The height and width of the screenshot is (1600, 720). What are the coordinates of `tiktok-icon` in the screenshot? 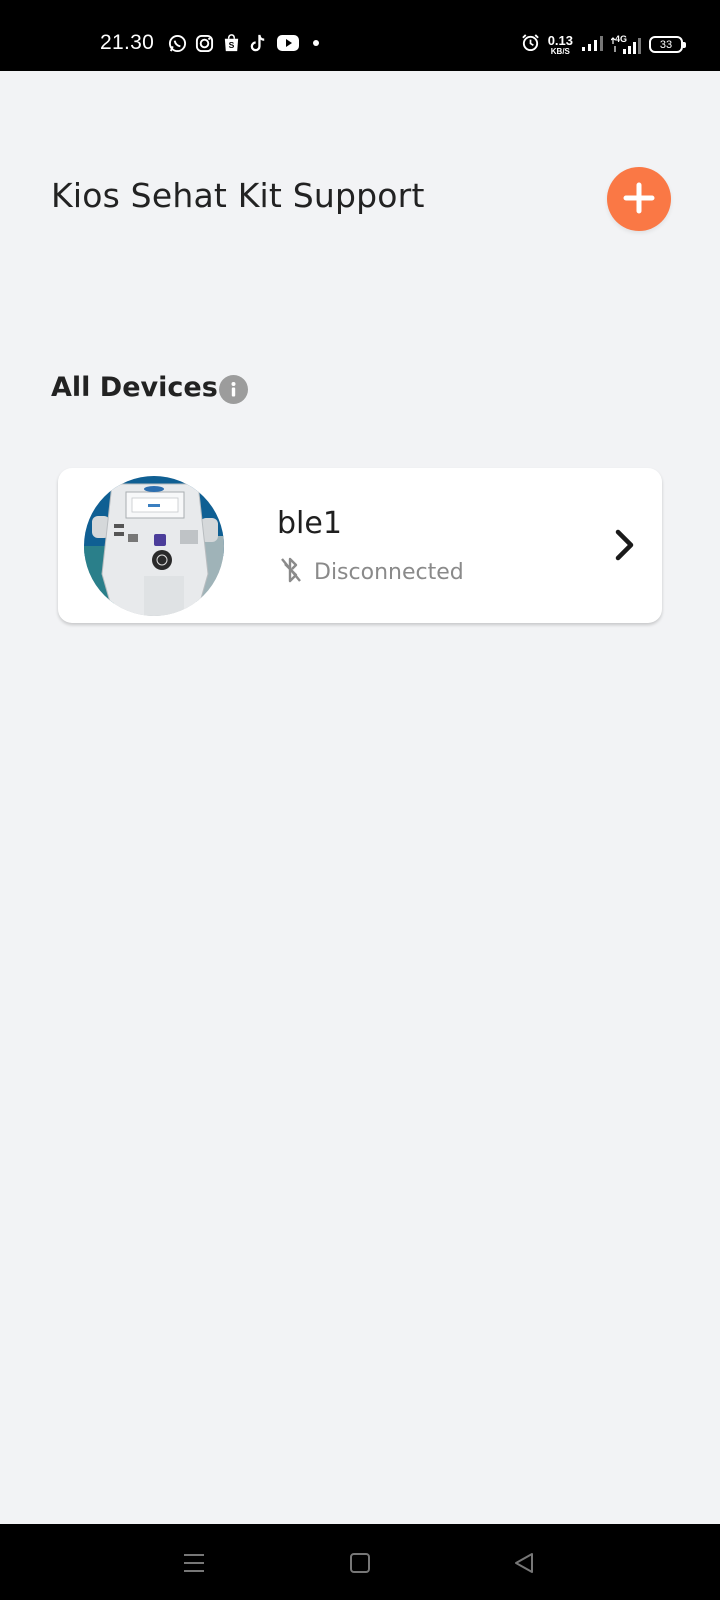 It's located at (258, 43).